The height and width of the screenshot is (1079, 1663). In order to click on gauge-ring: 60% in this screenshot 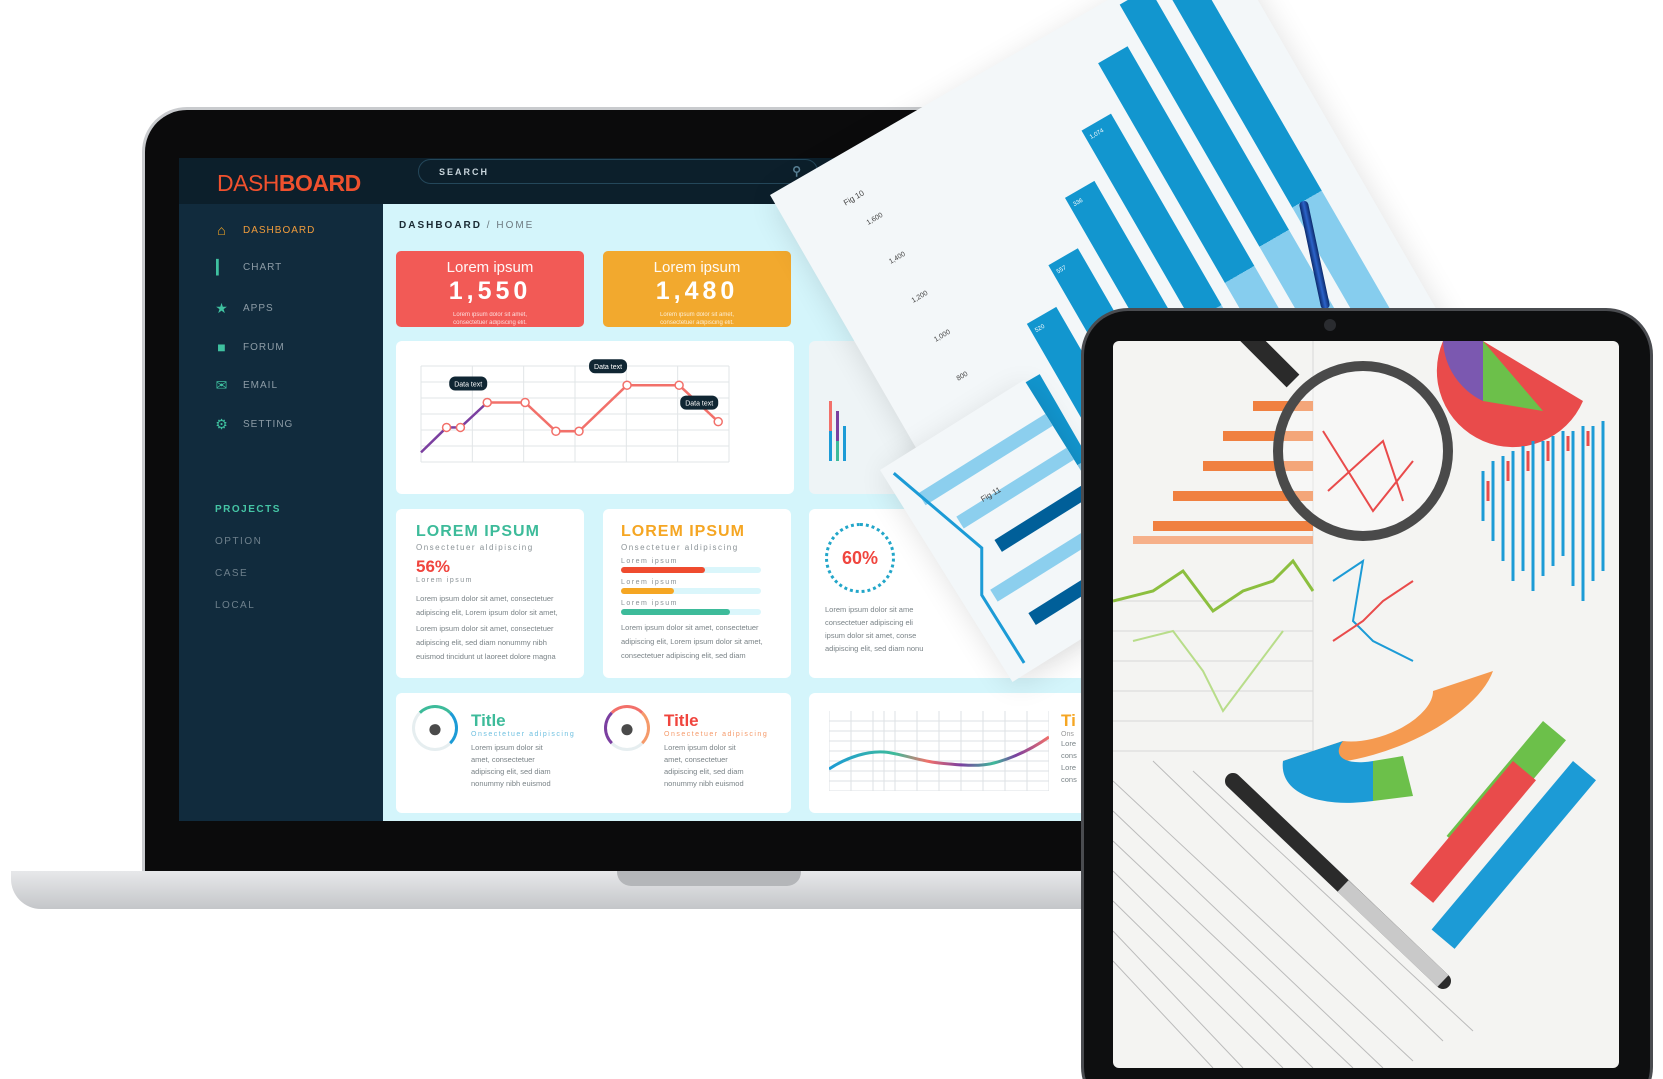, I will do `click(860, 558)`.